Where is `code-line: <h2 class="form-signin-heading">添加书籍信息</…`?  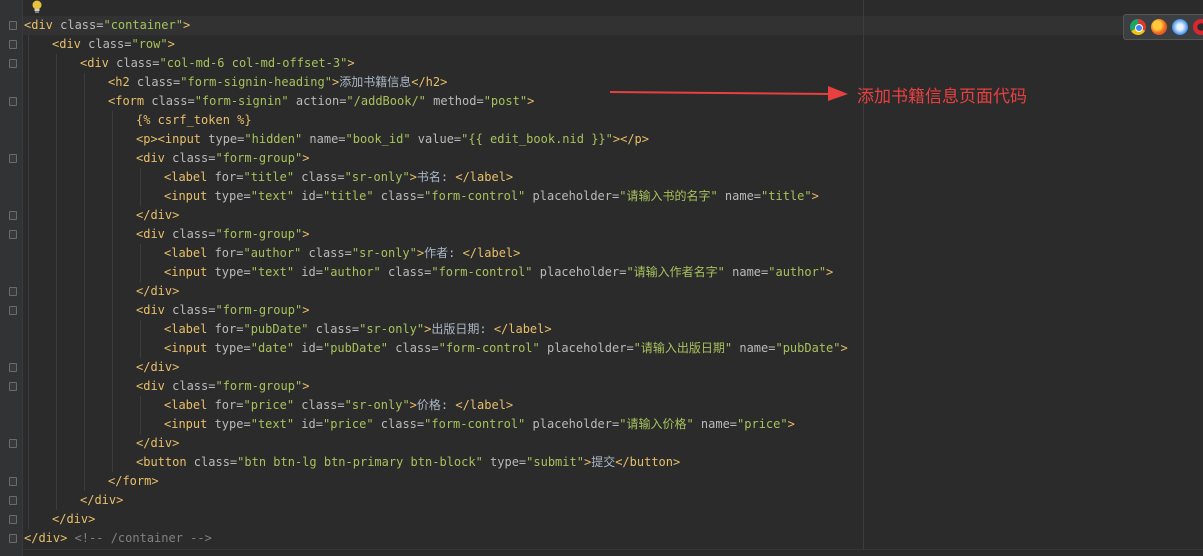
code-line: <h2 class="form-signin-heading">添加书籍信息</… is located at coordinates (277, 82).